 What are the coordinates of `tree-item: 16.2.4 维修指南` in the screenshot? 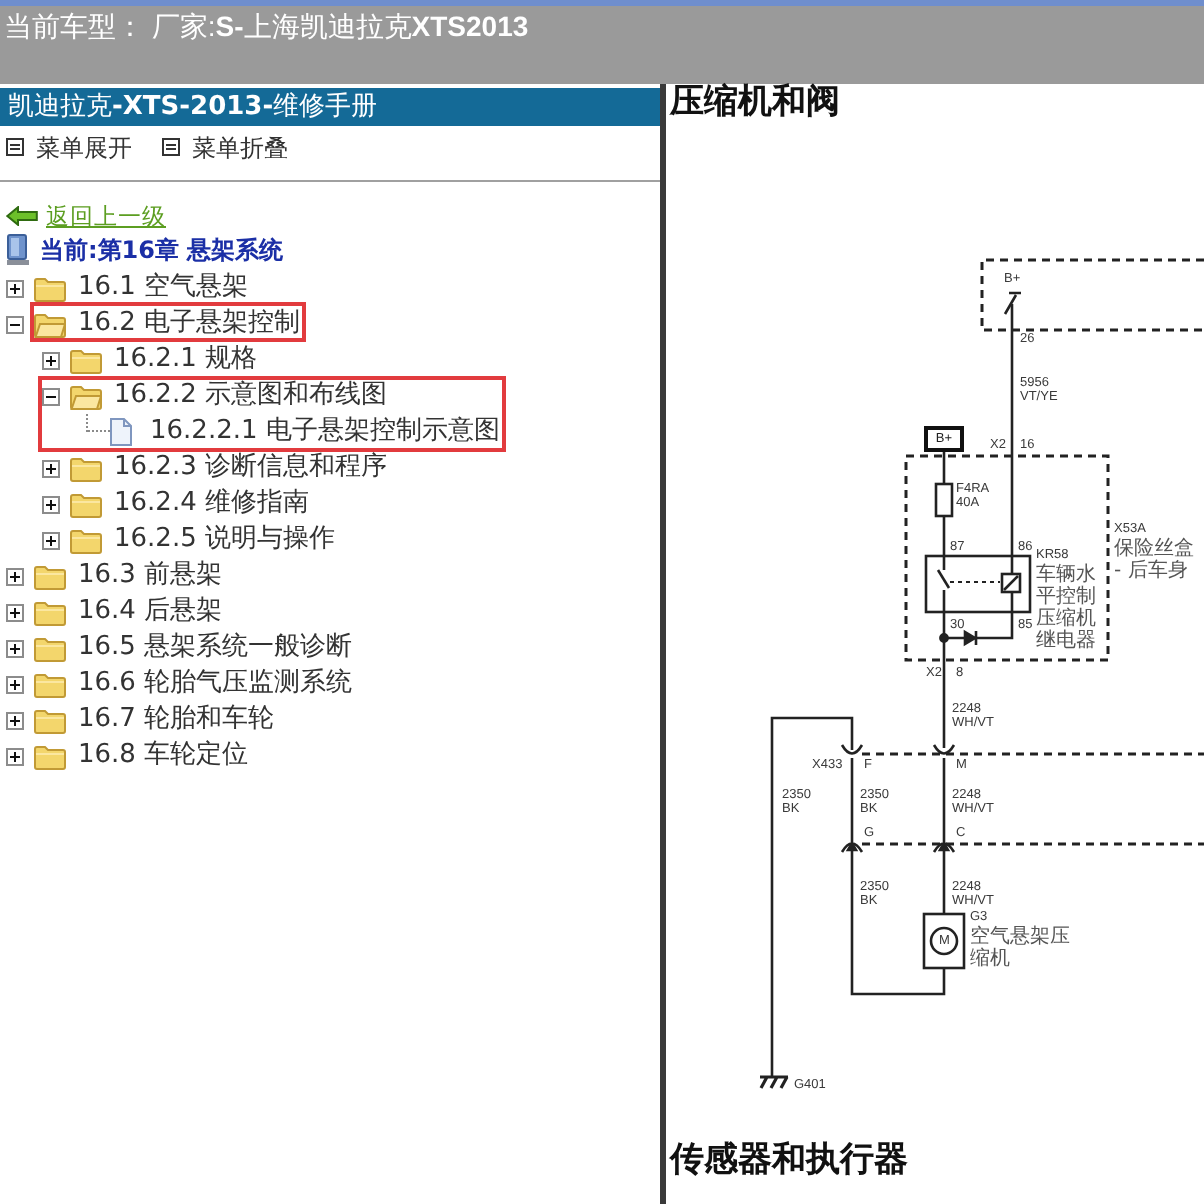 It's located at (211, 504).